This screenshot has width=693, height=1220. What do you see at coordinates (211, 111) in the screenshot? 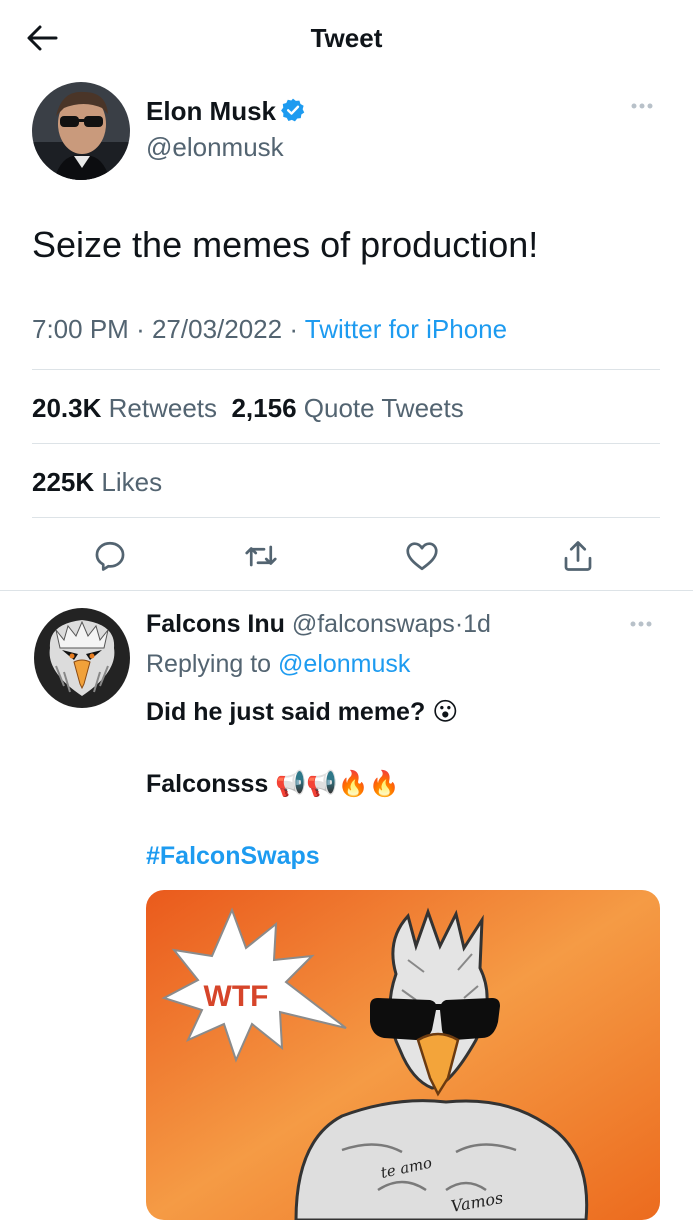
I see `author-name-text: Elon Musk` at bounding box center [211, 111].